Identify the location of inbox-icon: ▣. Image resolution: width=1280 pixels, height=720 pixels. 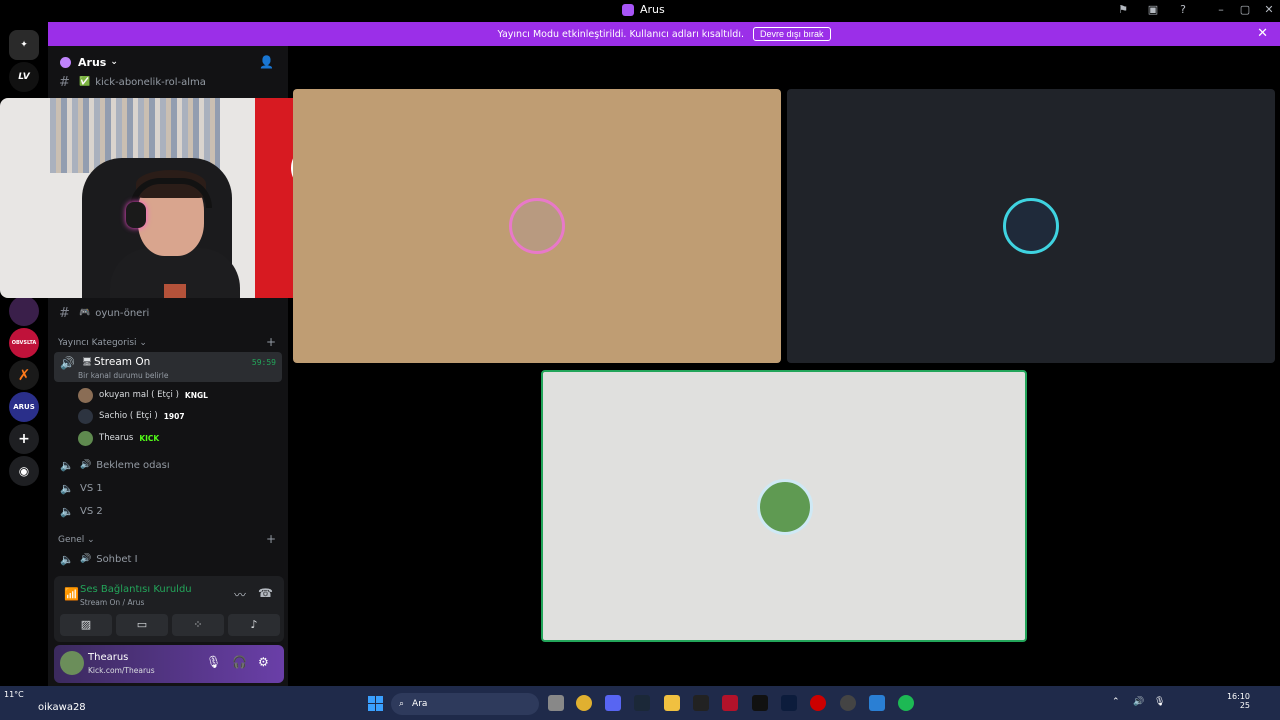
(1153, 10).